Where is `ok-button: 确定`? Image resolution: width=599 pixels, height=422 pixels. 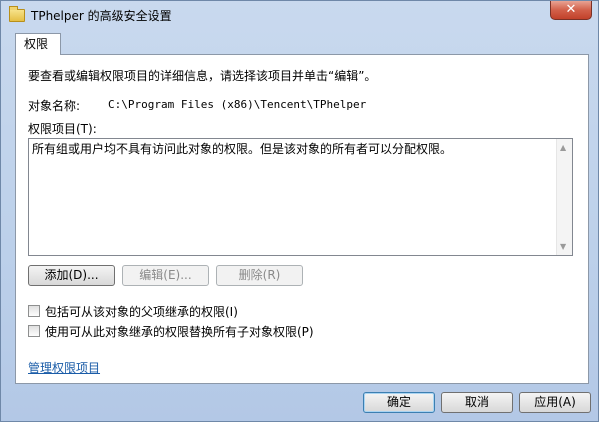
ok-button: 确定 is located at coordinates (399, 402).